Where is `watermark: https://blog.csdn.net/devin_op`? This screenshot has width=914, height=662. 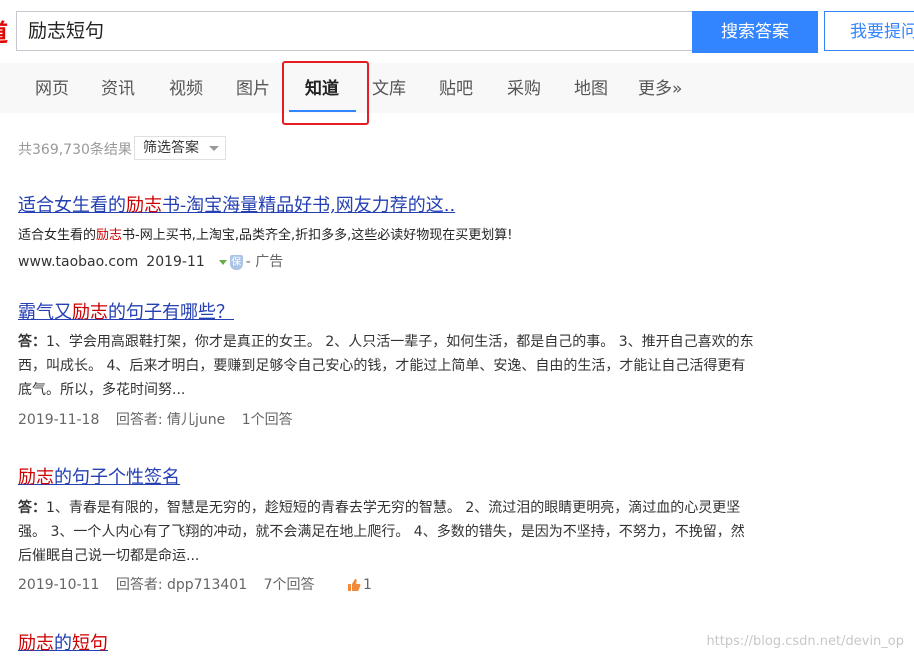
watermark: https://blog.csdn.net/devin_op is located at coordinates (805, 641).